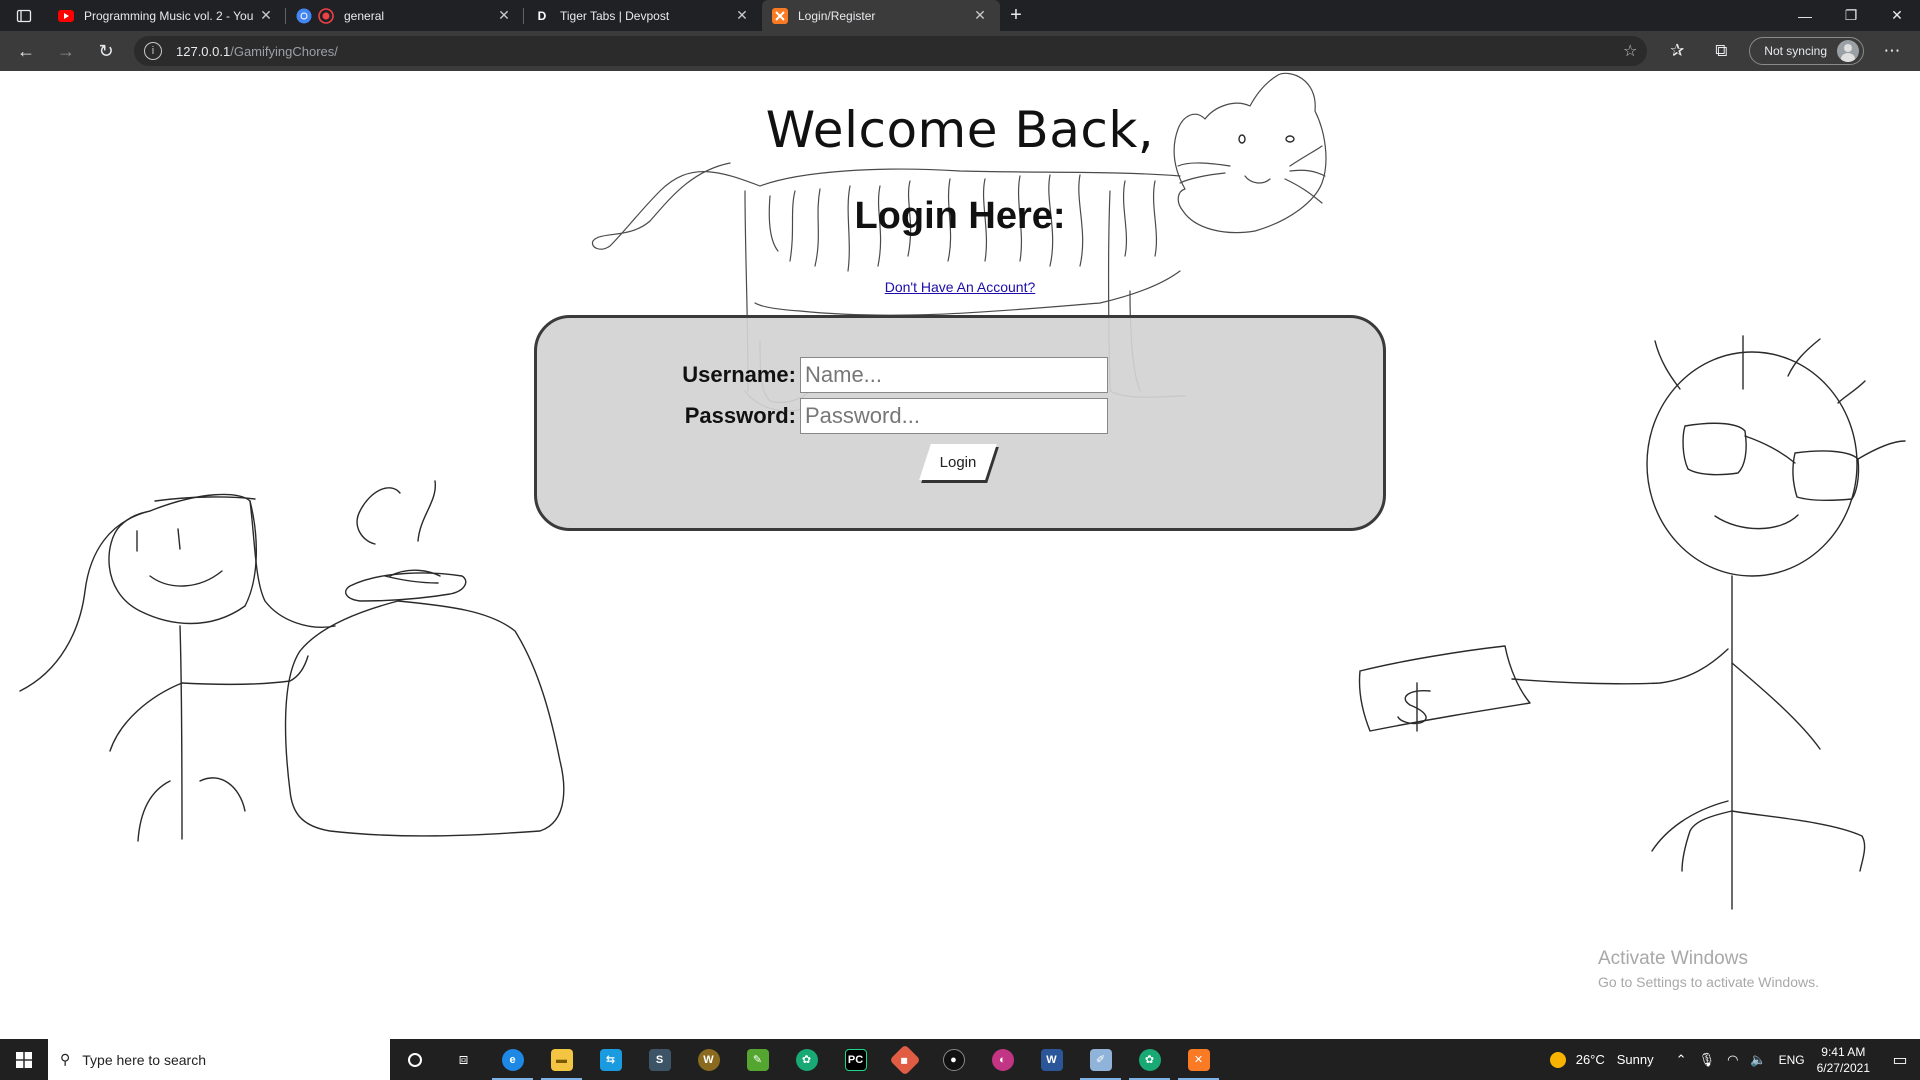 This screenshot has height=1080, width=1920. I want to click on notepad-icon: ✎, so click(757, 1059).